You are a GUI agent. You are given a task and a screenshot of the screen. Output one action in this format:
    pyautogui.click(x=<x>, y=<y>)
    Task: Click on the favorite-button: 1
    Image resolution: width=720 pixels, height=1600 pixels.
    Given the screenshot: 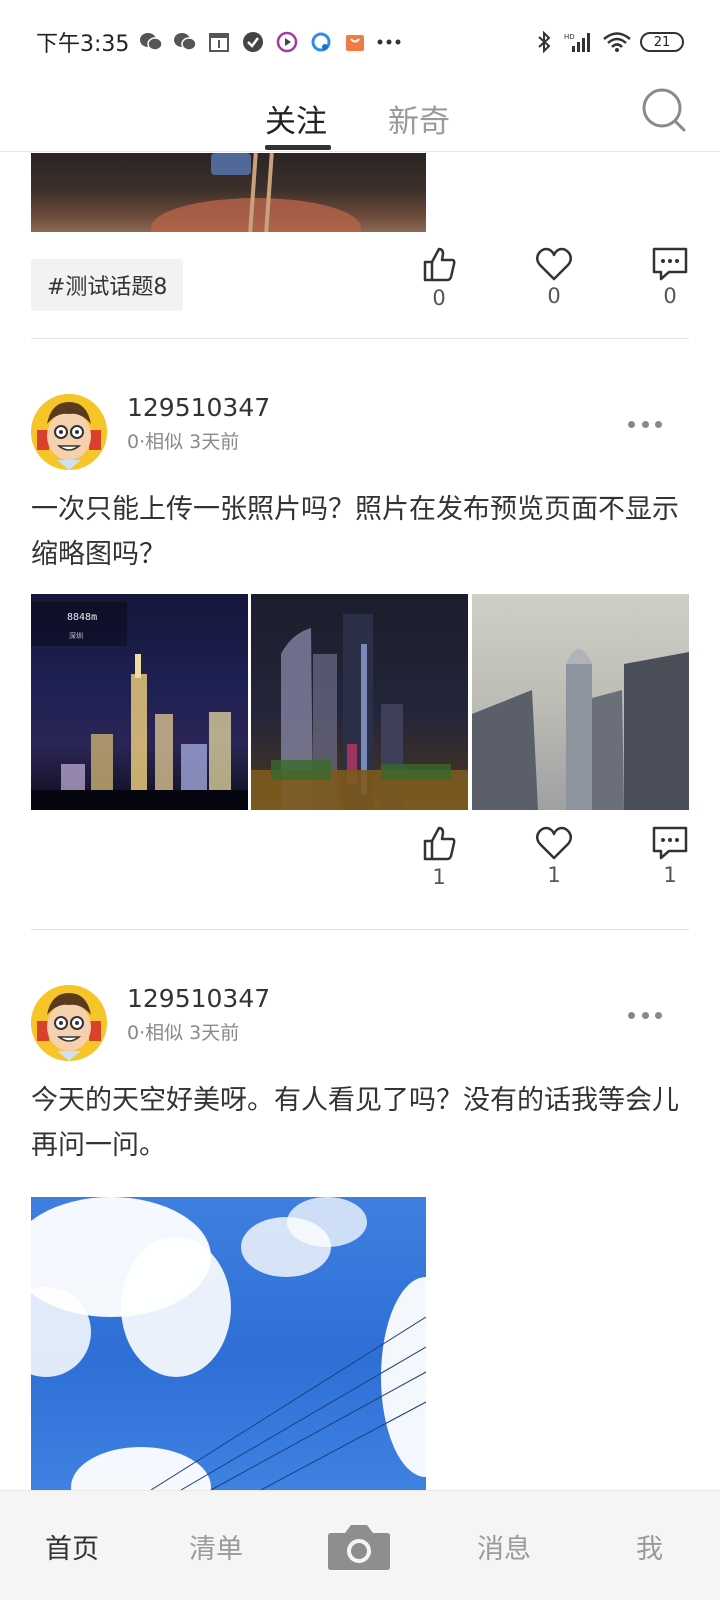 What is the action you would take?
    pyautogui.click(x=554, y=856)
    